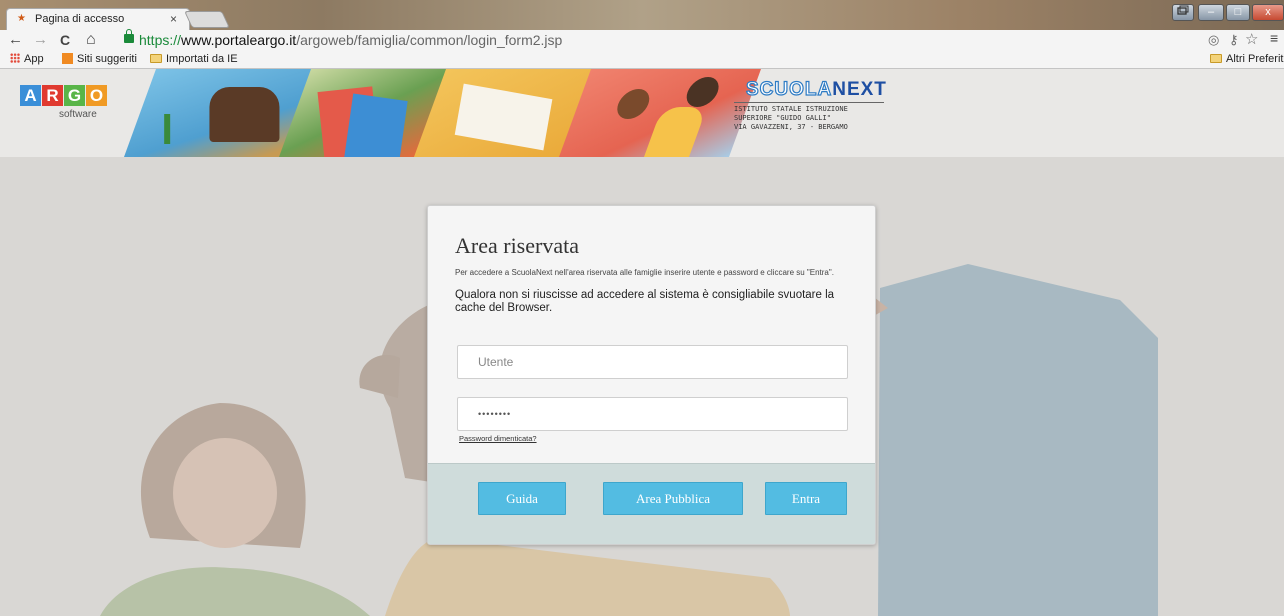 Image resolution: width=1284 pixels, height=616 pixels. What do you see at coordinates (522, 498) in the screenshot?
I see `help-button: Guida` at bounding box center [522, 498].